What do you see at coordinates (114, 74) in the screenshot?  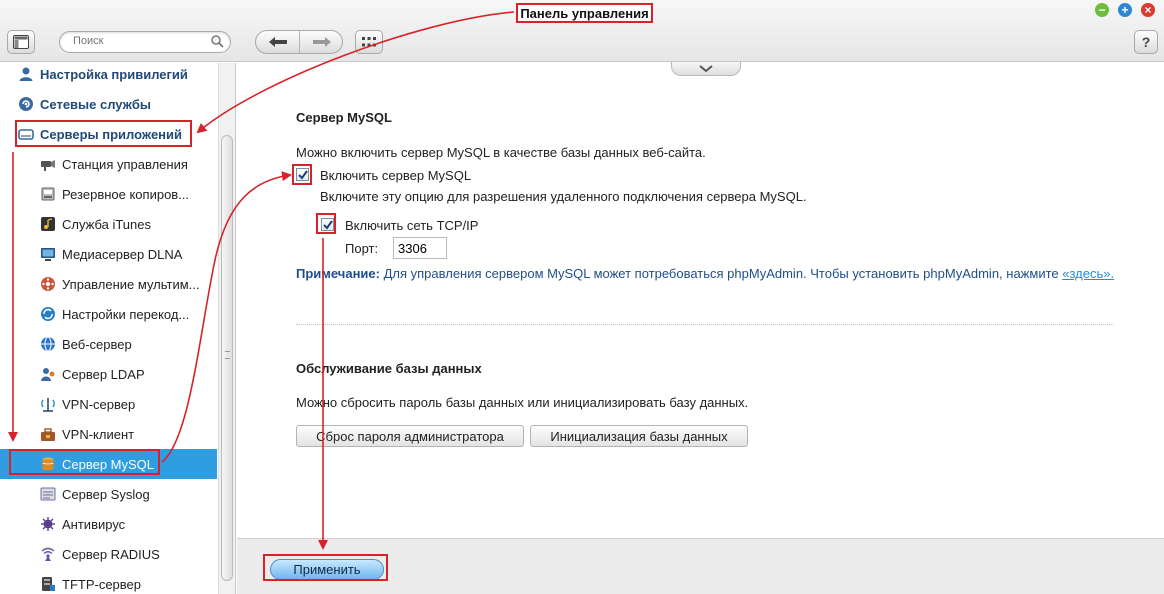 I see `sidebar-category-label: Настройка привилегий` at bounding box center [114, 74].